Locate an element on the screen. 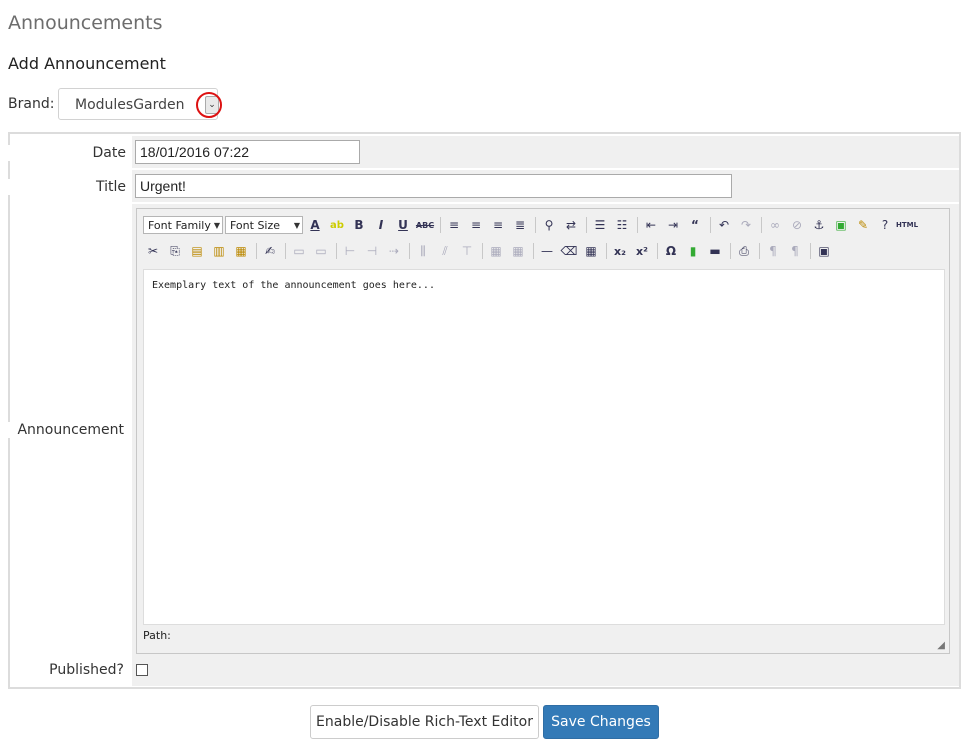 The height and width of the screenshot is (746, 973). date-input is located at coordinates (247, 152).